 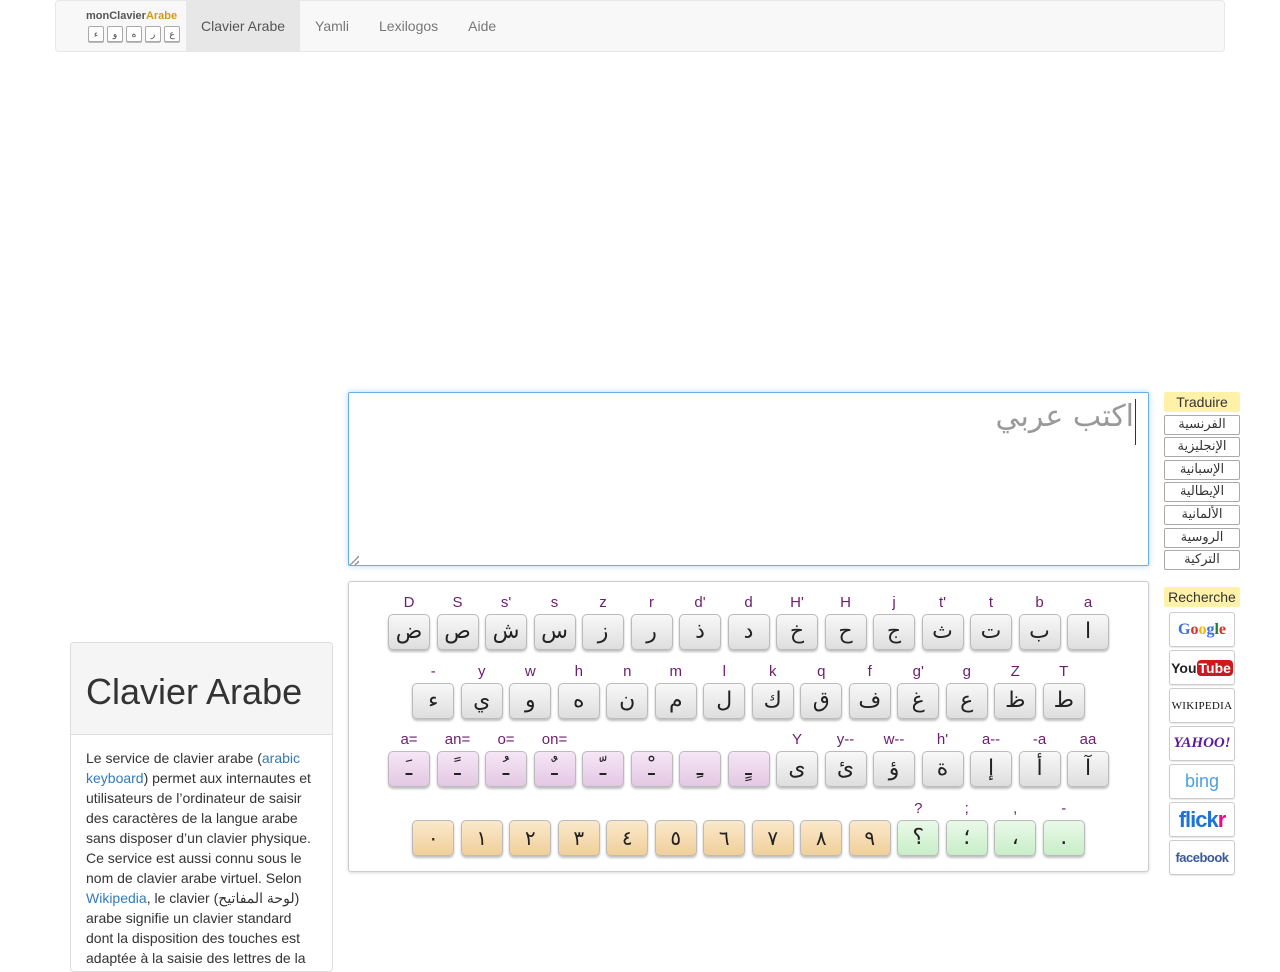 What do you see at coordinates (700, 769) in the screenshot?
I see `keyboard-key: ـِ` at bounding box center [700, 769].